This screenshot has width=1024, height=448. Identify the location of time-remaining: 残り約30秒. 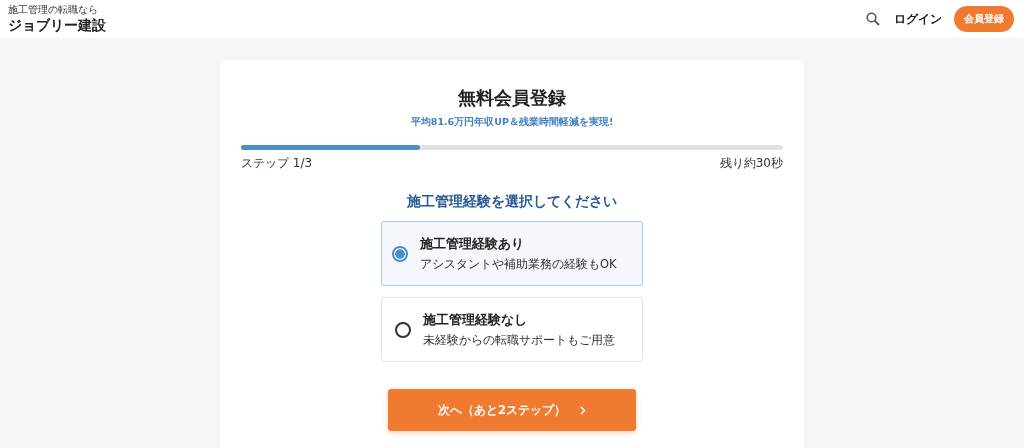
(751, 163).